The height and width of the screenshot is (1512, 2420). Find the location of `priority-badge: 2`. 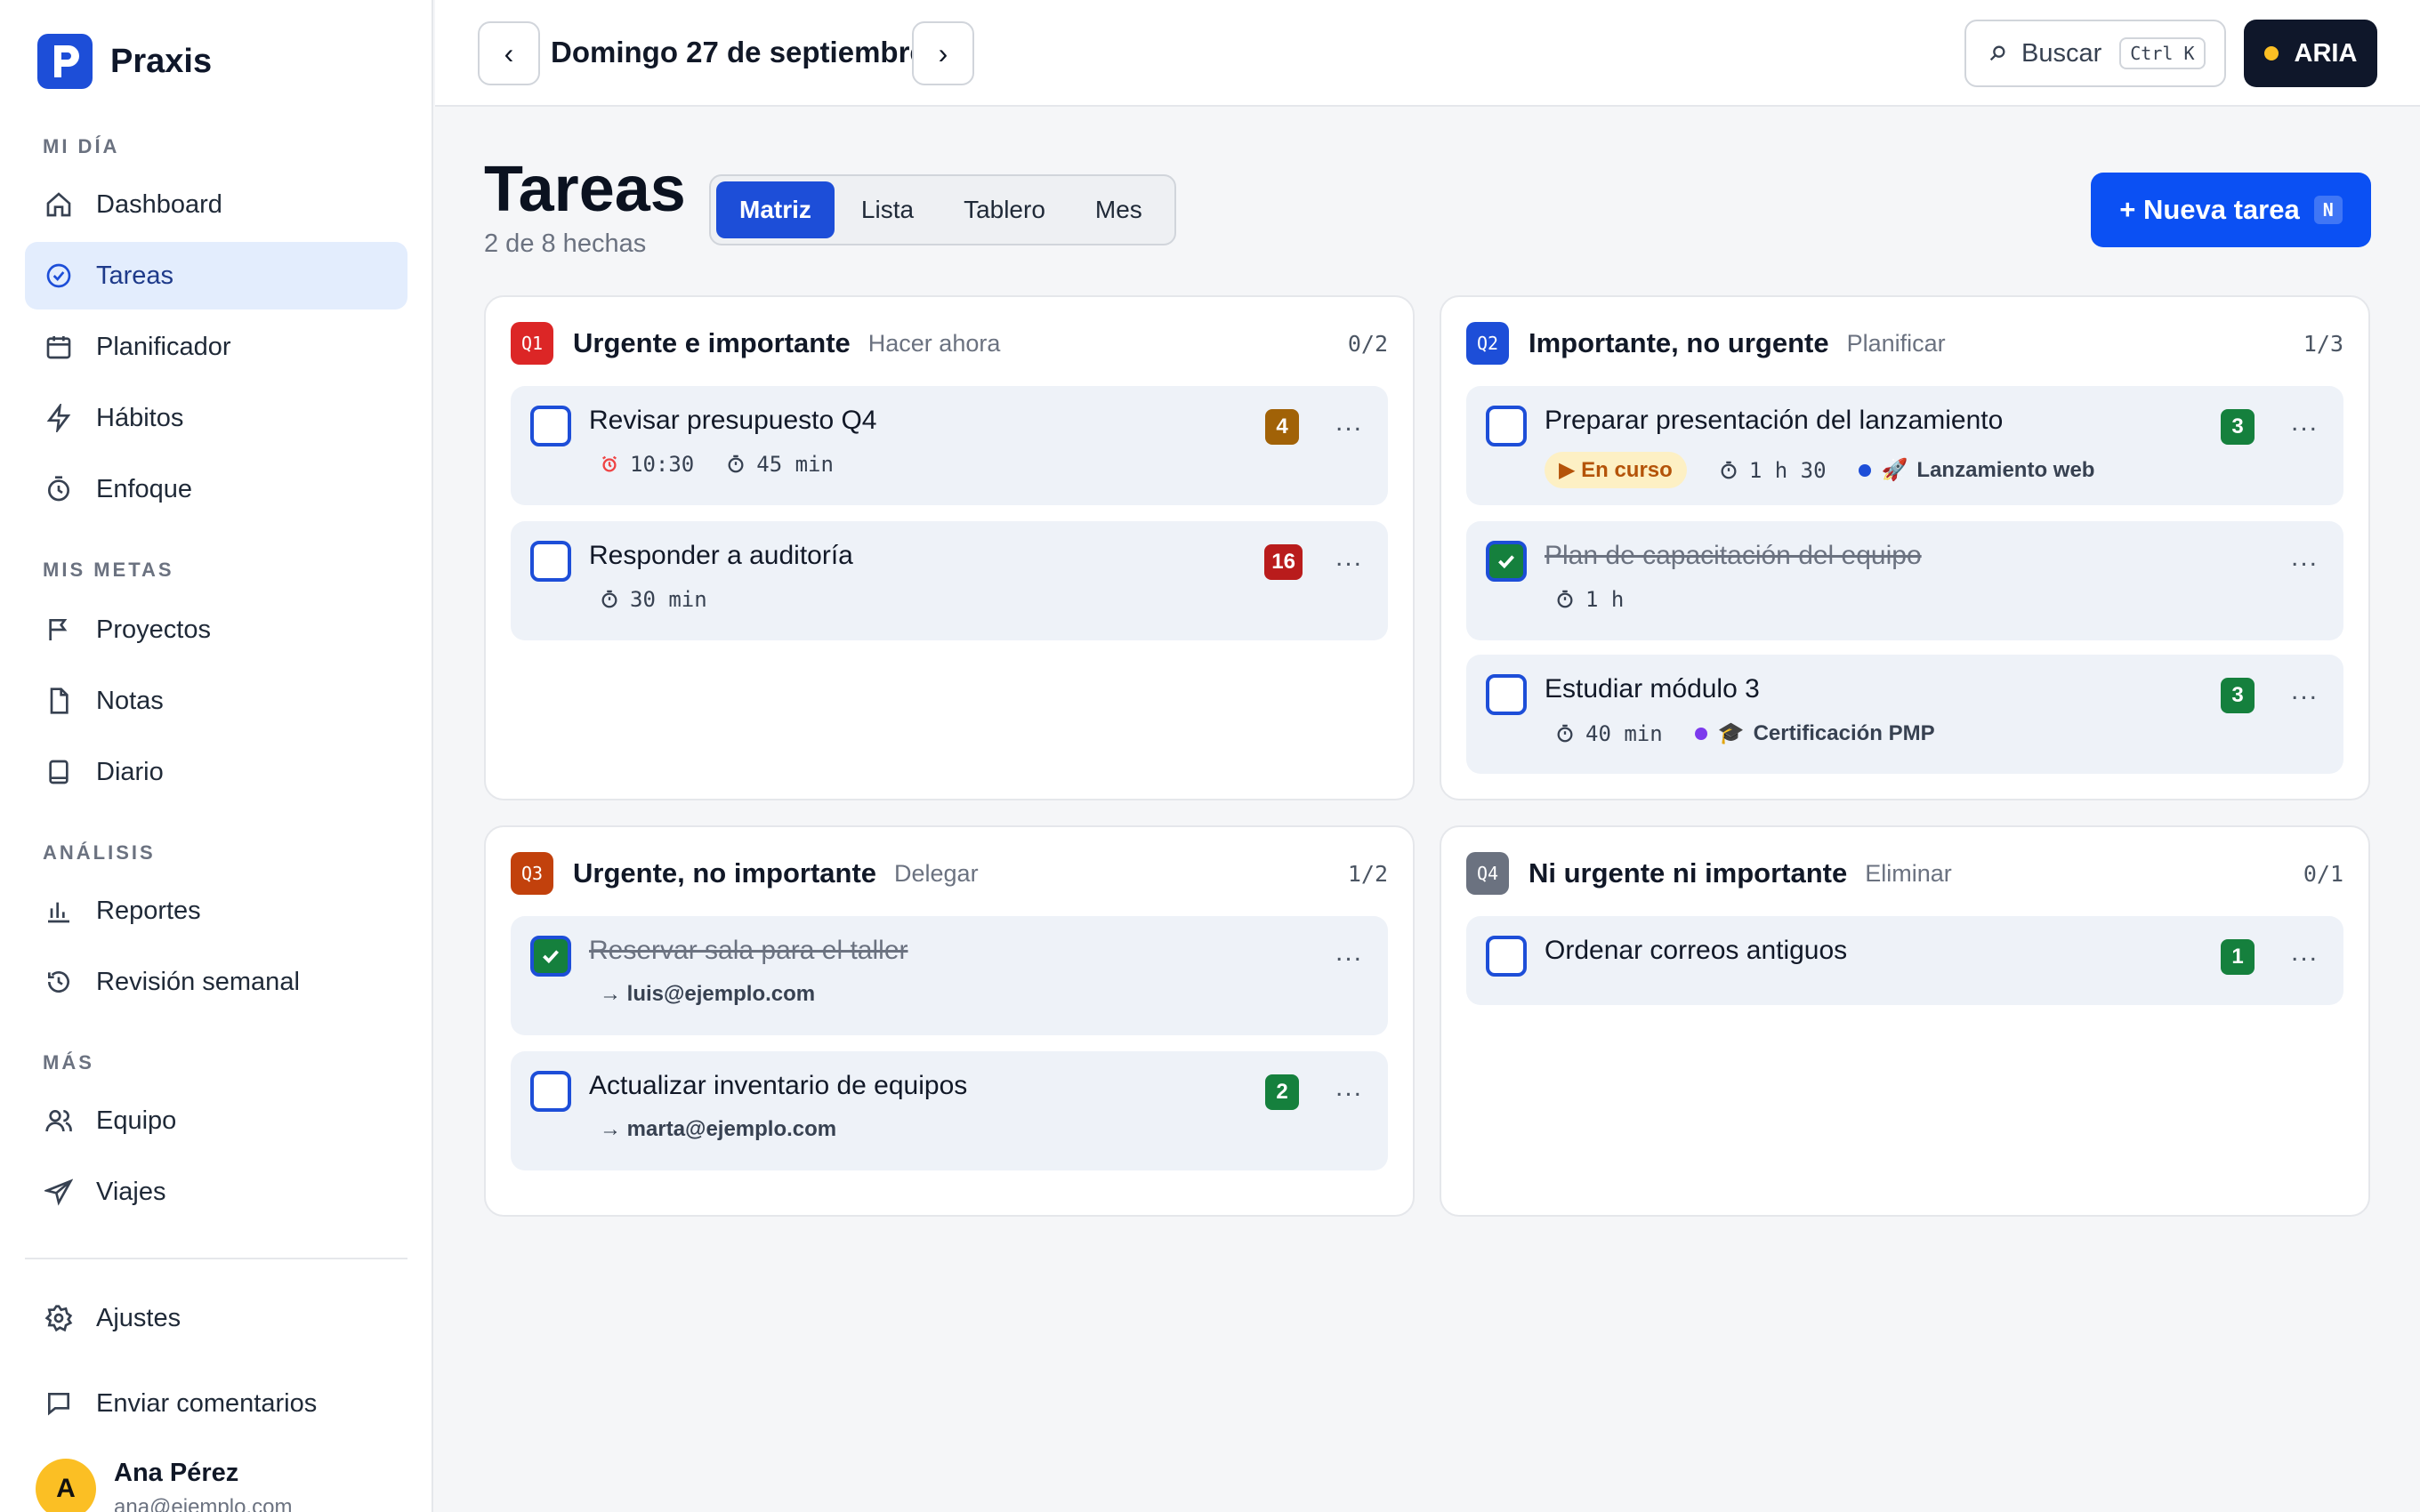

priority-badge: 2 is located at coordinates (1282, 1092).